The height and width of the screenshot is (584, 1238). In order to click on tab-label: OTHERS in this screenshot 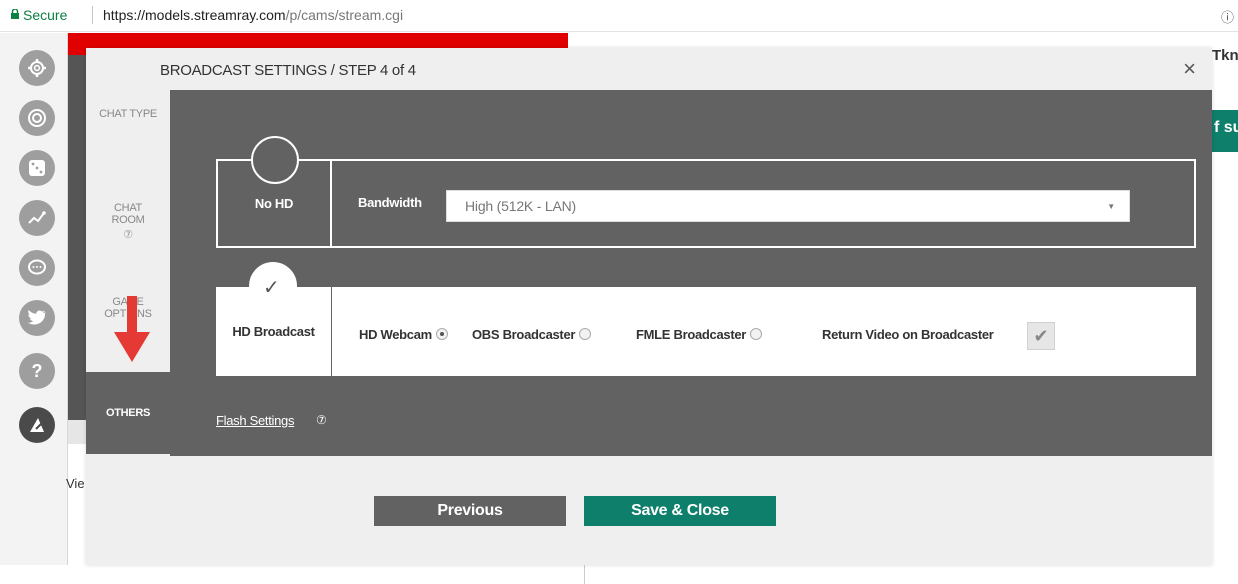, I will do `click(128, 413)`.